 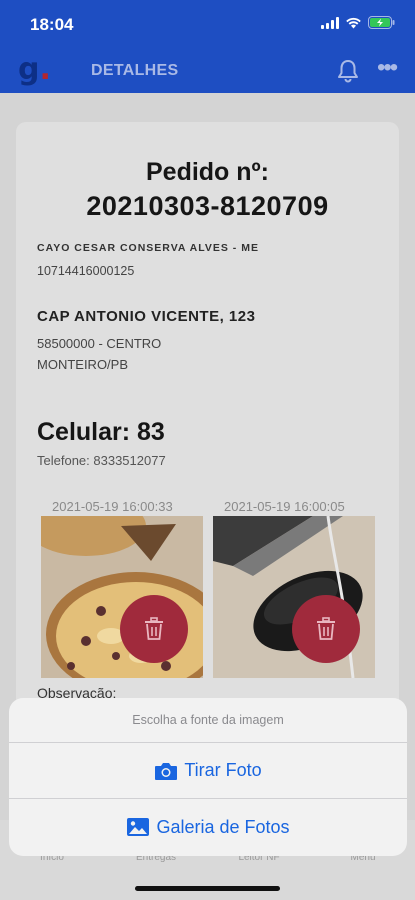 I want to click on photo-timestamp: 2021-05-19 16:00:05, so click(x=284, y=506).